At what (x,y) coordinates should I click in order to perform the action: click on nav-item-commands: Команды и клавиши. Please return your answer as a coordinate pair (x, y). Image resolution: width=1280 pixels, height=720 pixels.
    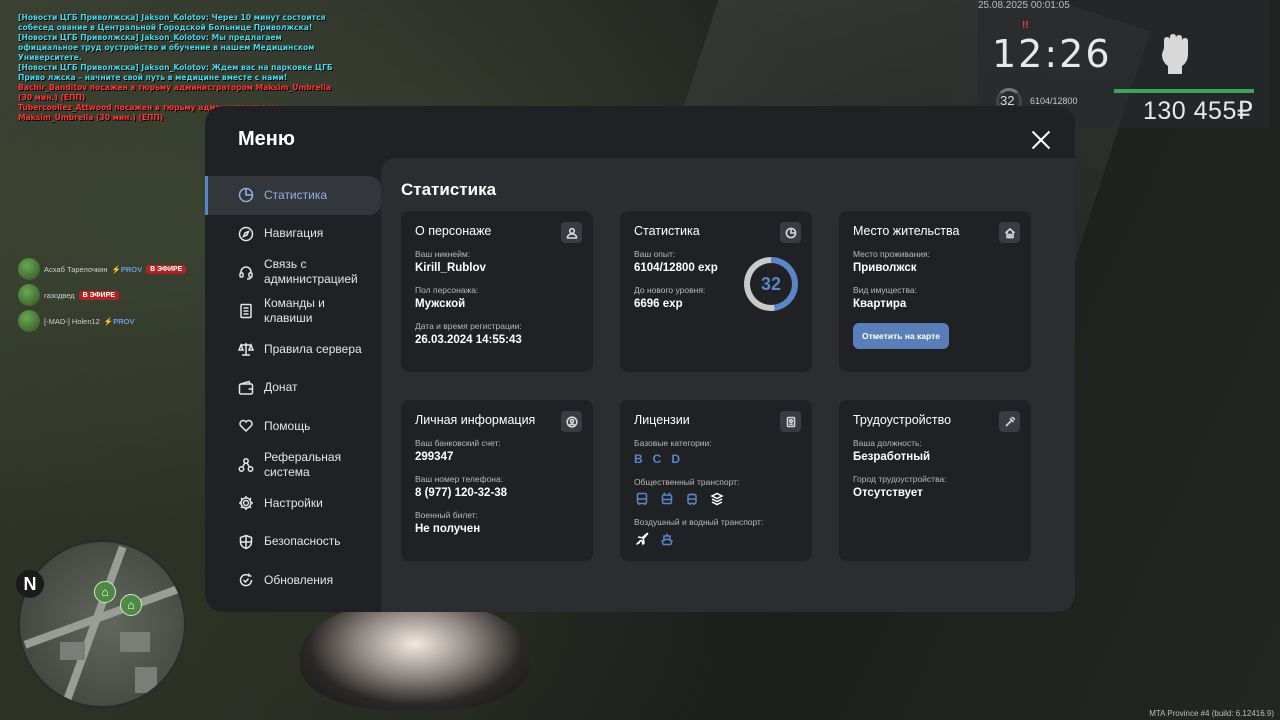
    Looking at the image, I should click on (293, 311).